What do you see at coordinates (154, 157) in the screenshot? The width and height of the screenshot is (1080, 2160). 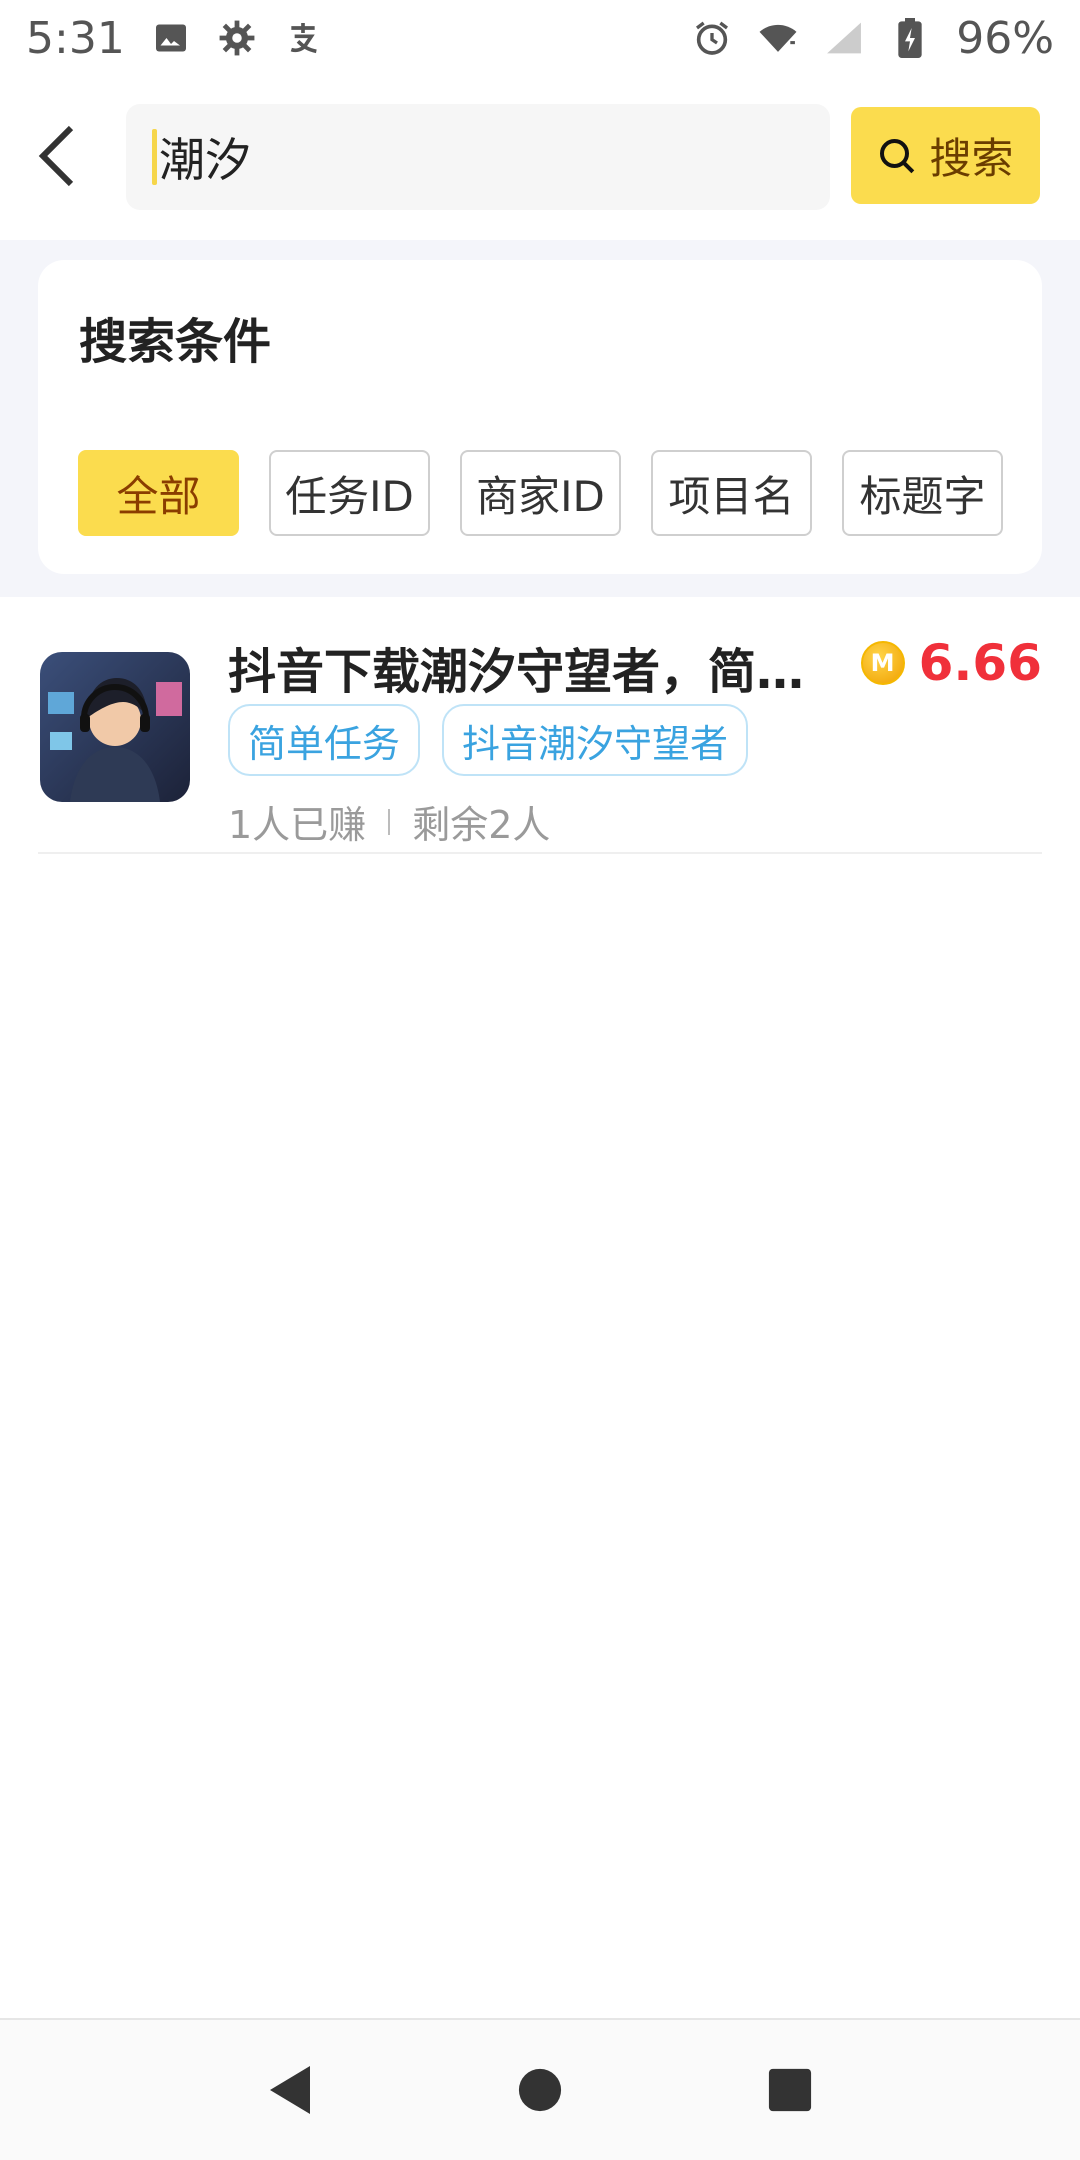 I see `text-caret` at bounding box center [154, 157].